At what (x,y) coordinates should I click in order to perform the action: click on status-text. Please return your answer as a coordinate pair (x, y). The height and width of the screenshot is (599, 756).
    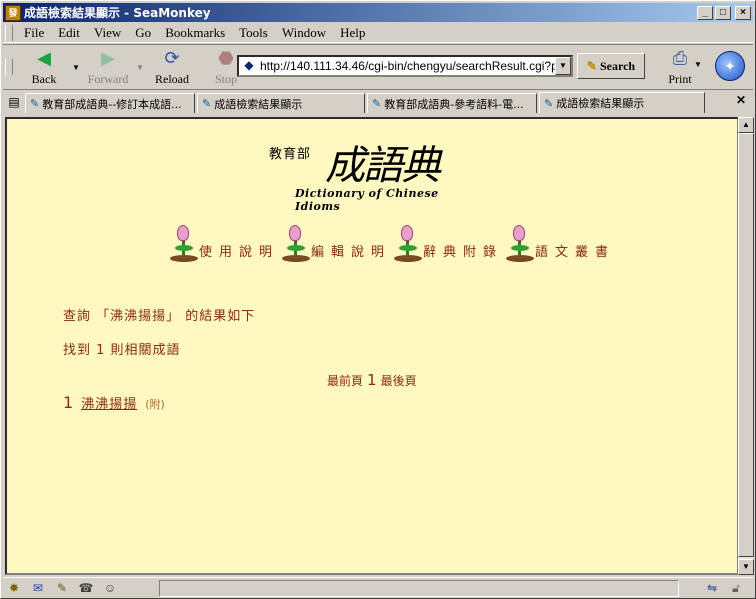
    Looking at the image, I should click on (419, 588).